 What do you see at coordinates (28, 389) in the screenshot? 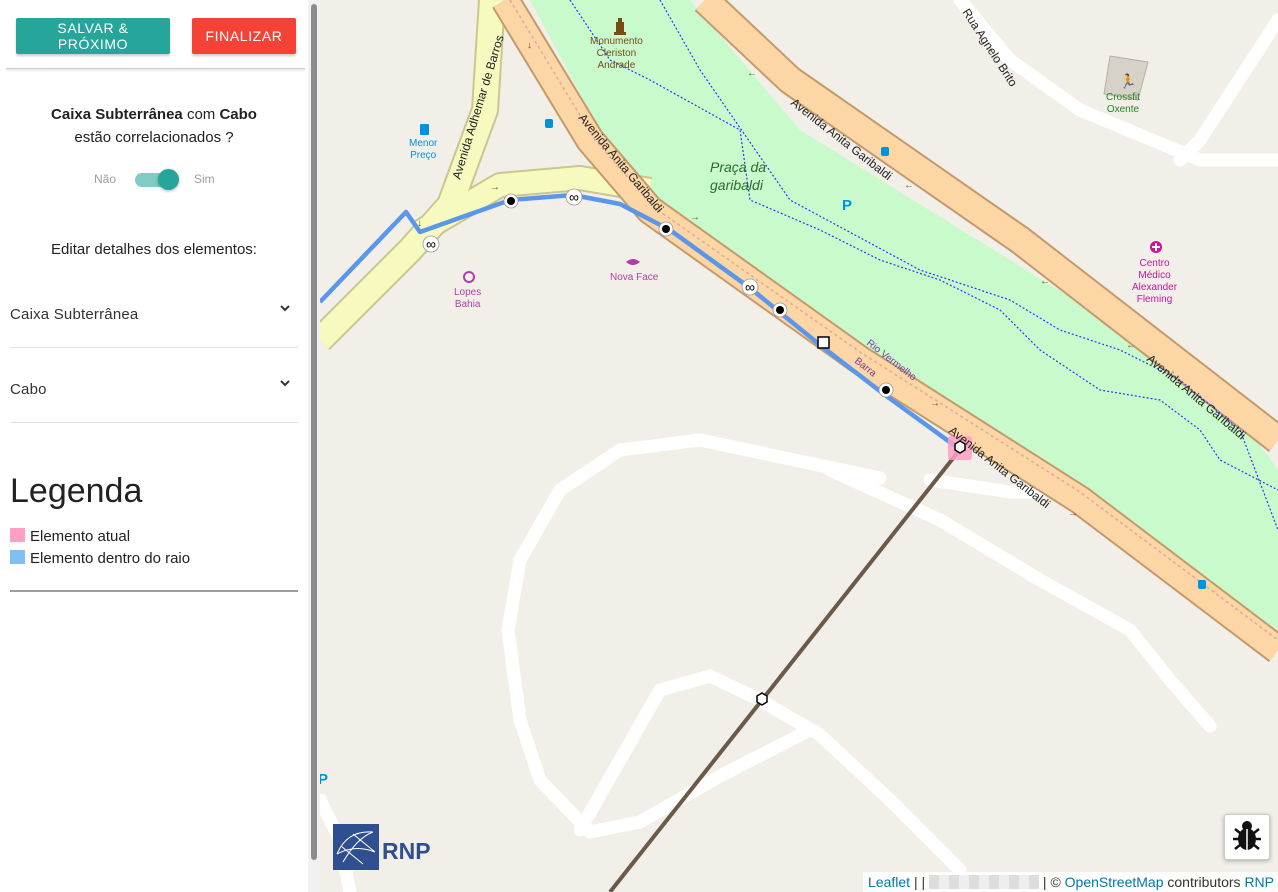
I see `accordion-label: Cabo` at bounding box center [28, 389].